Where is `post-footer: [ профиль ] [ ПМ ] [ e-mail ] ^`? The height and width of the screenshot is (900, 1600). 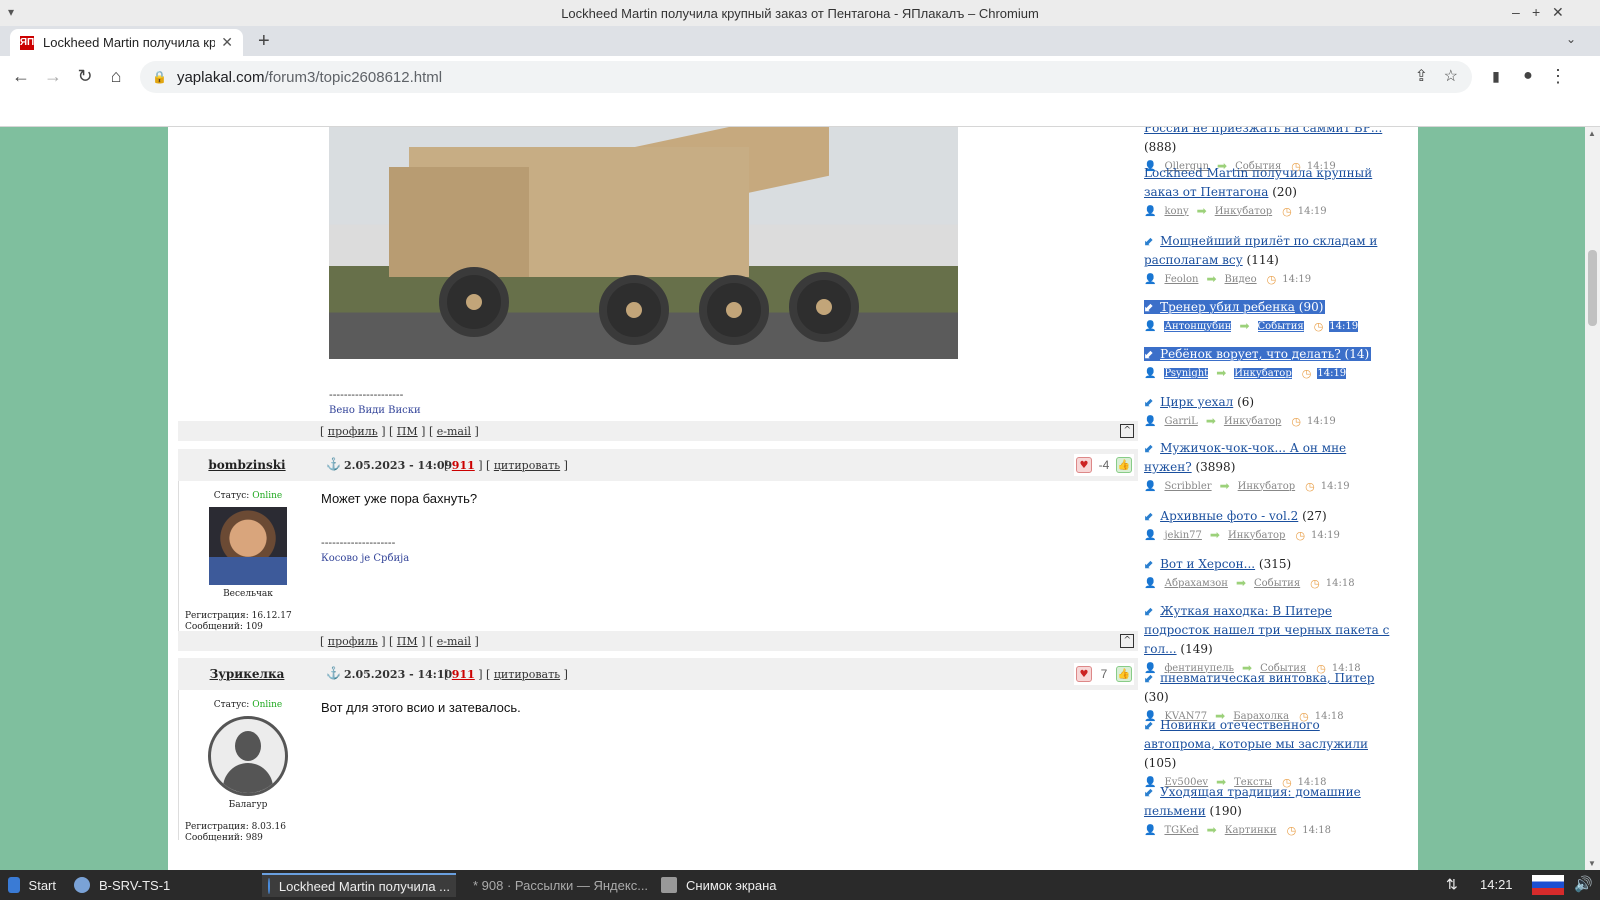
post-footer: [ профиль ] [ ПМ ] [ e-mail ] ^ is located at coordinates (658, 431).